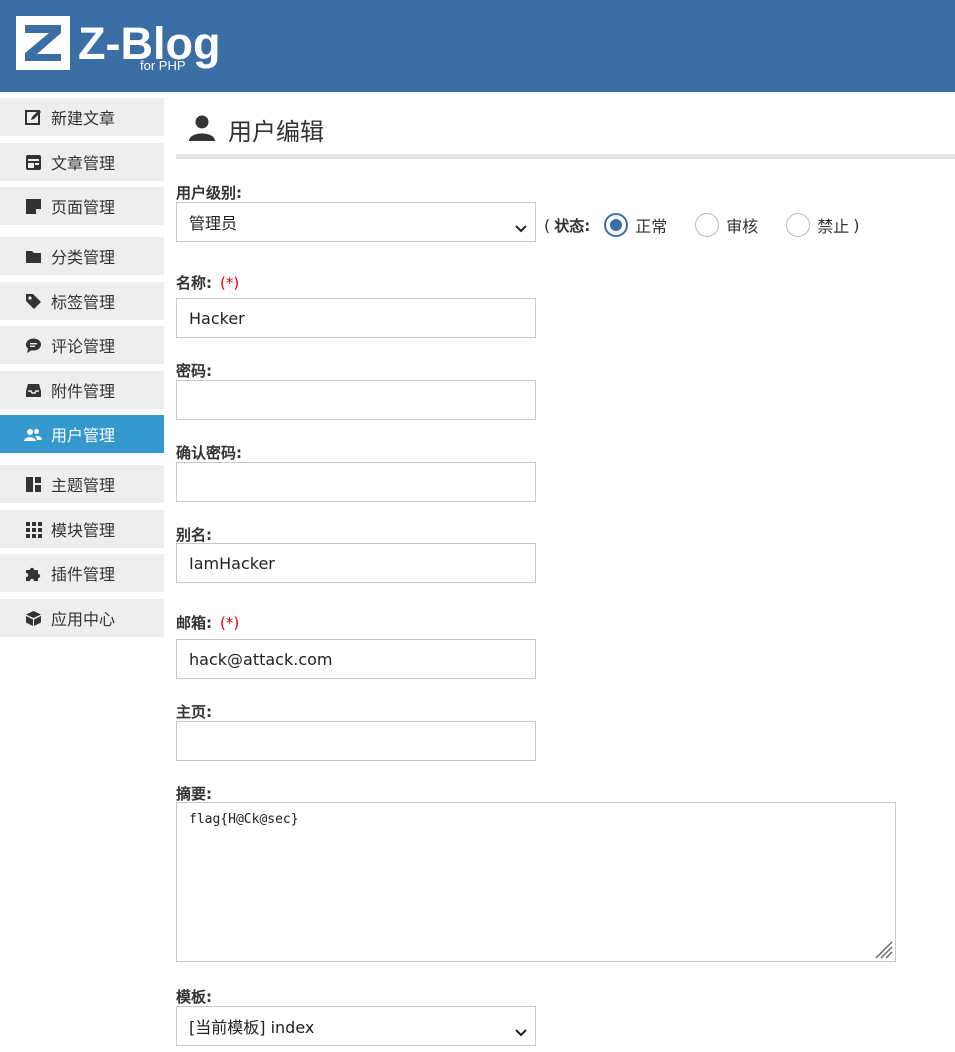  I want to click on sidebar-item-label: 附件管理, so click(83, 391).